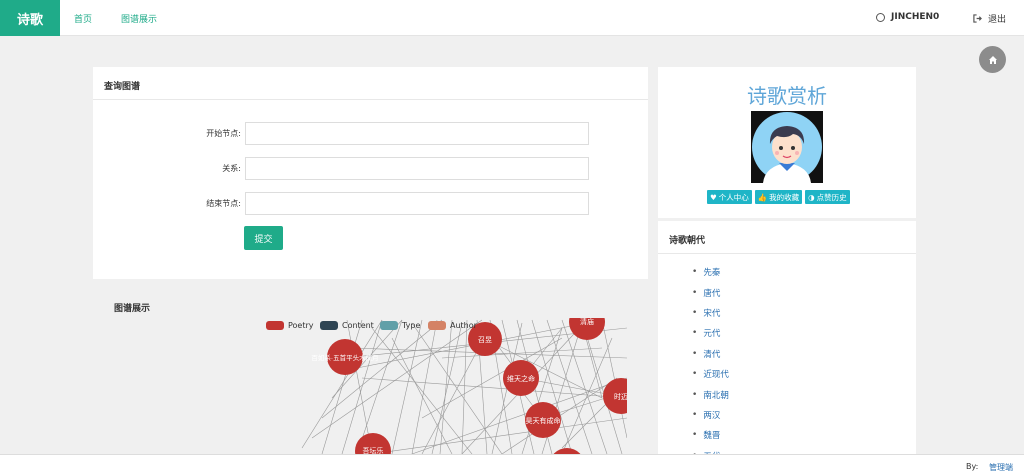 The width and height of the screenshot is (1024, 476). Describe the element at coordinates (30, 18) in the screenshot. I see `brand-logo: 诗歌` at that location.